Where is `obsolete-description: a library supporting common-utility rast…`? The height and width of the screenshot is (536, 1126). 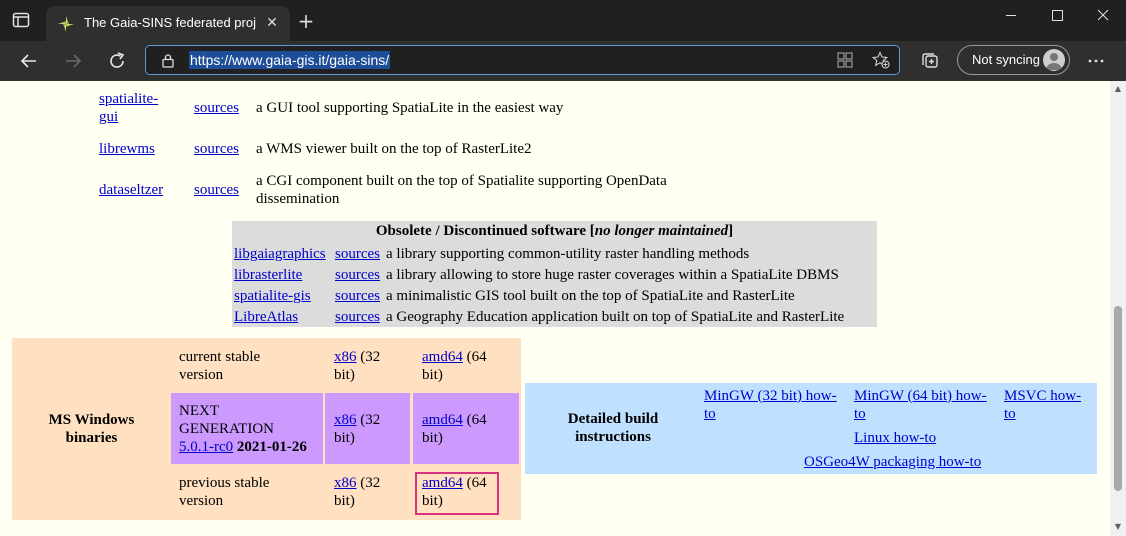
obsolete-description: a library supporting common-utility rast… is located at coordinates (568, 254).